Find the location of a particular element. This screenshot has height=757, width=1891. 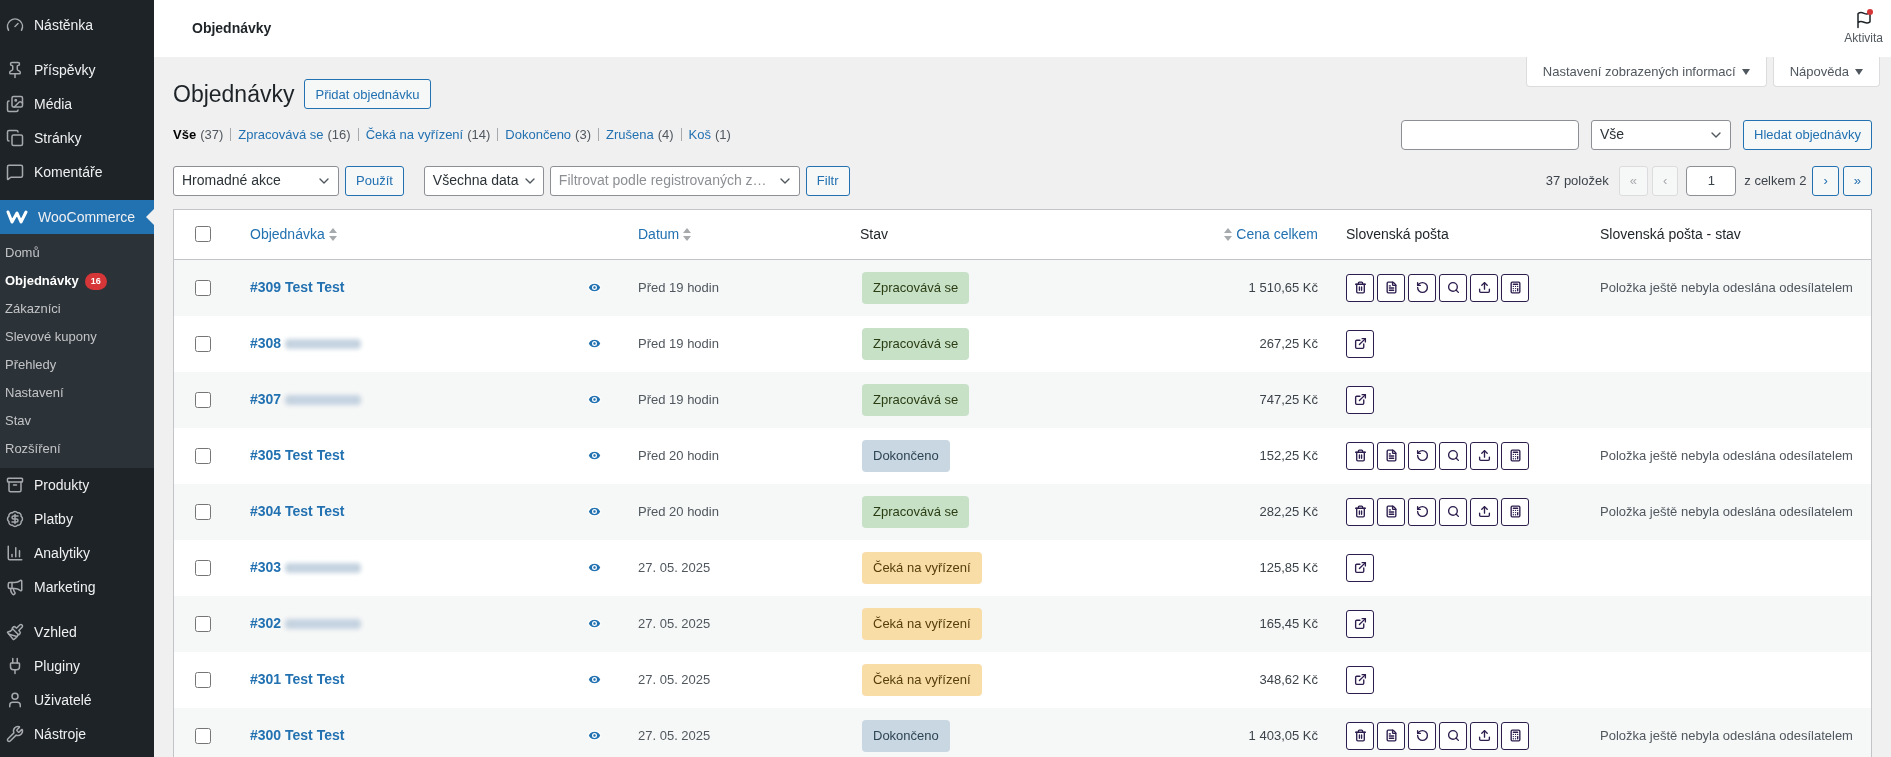

status-filter-link: Zpracovává se is located at coordinates (281, 134).